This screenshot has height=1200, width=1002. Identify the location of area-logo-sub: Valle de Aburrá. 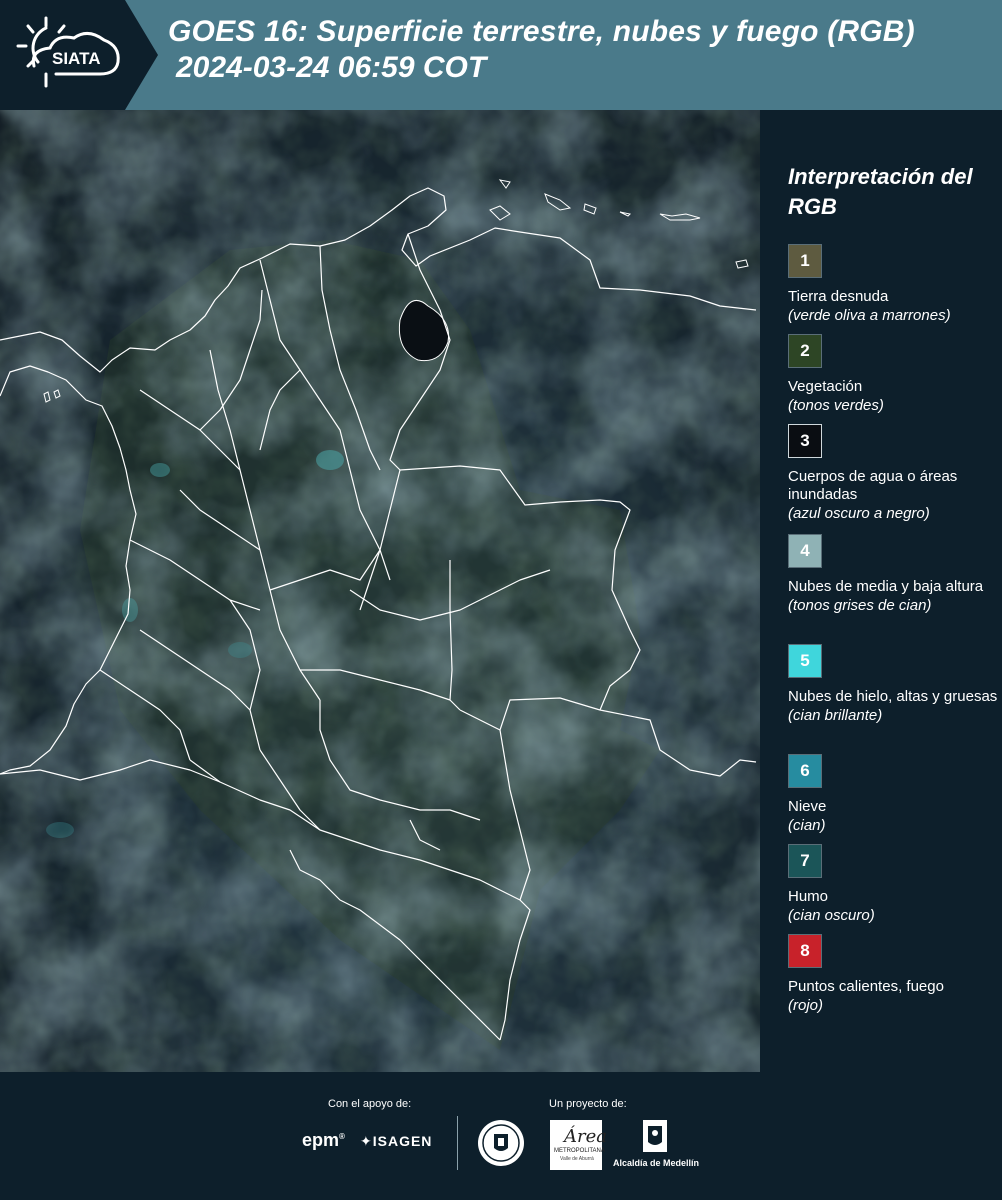
(577, 1159).